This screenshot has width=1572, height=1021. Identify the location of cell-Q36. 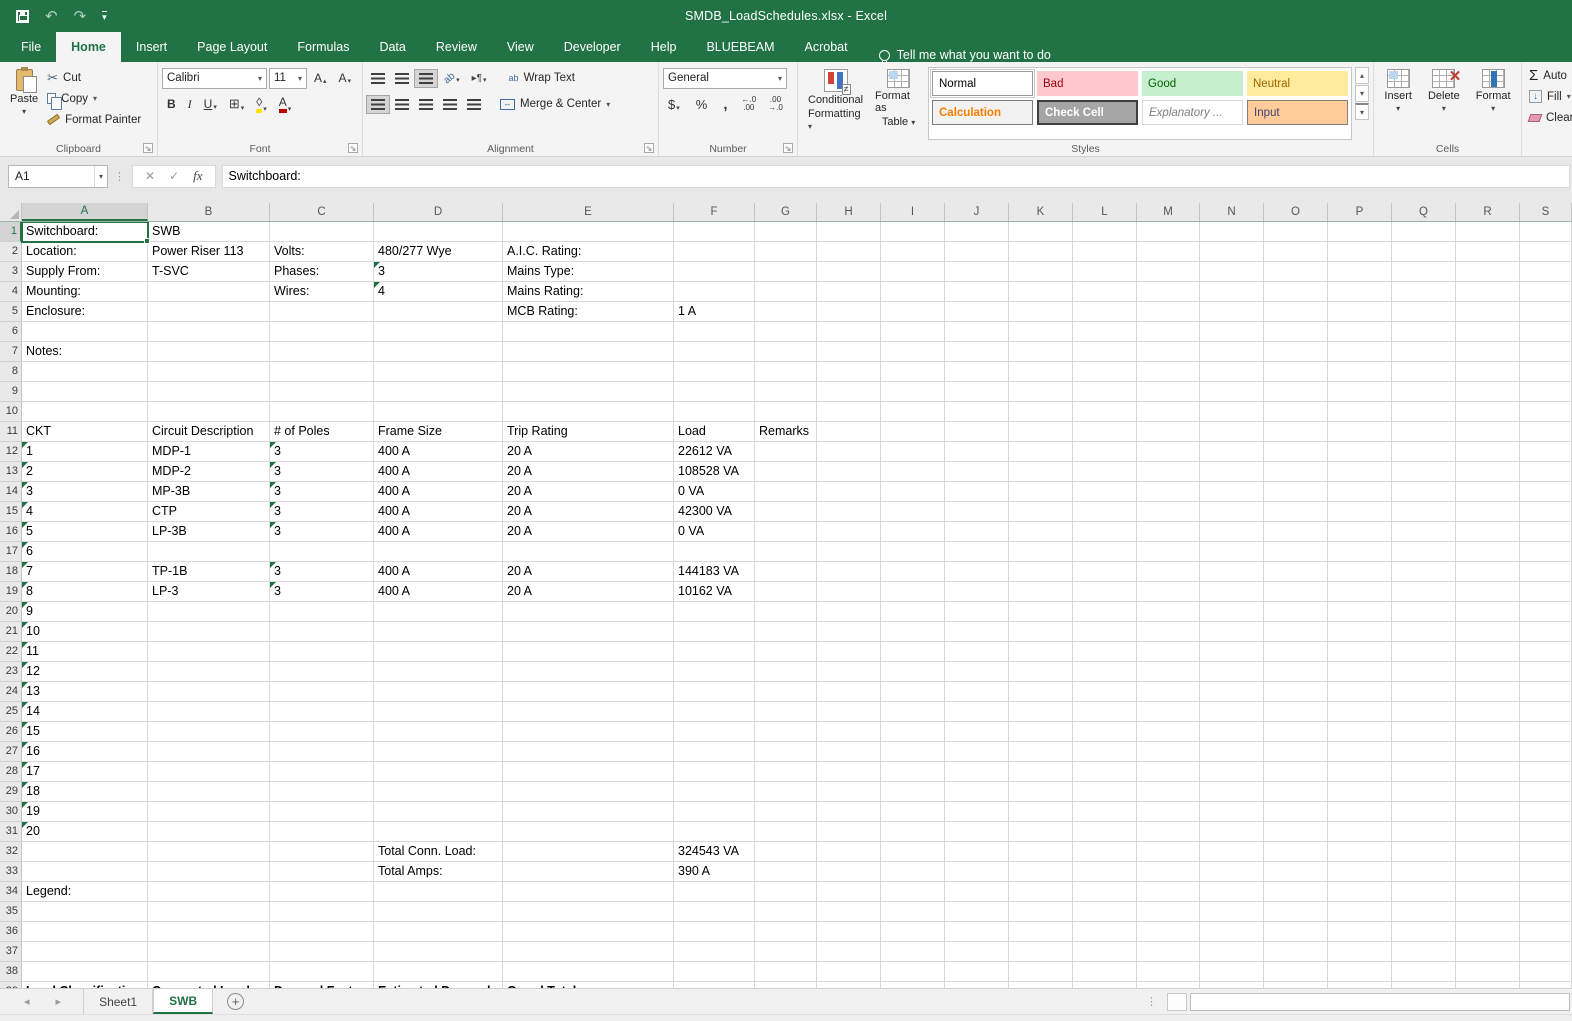
(1424, 932).